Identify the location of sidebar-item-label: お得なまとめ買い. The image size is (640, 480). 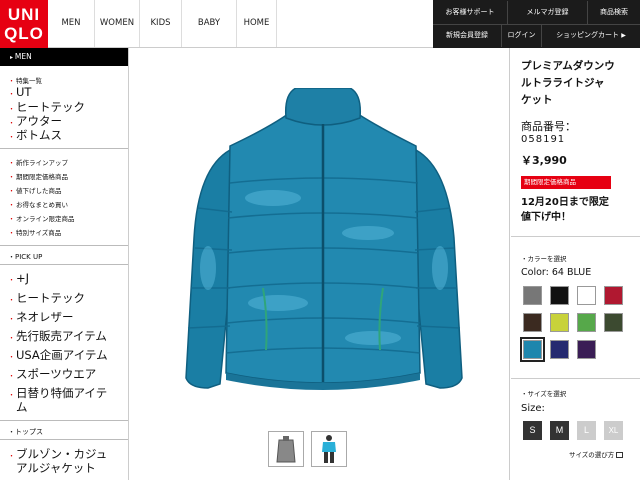
(42, 205).